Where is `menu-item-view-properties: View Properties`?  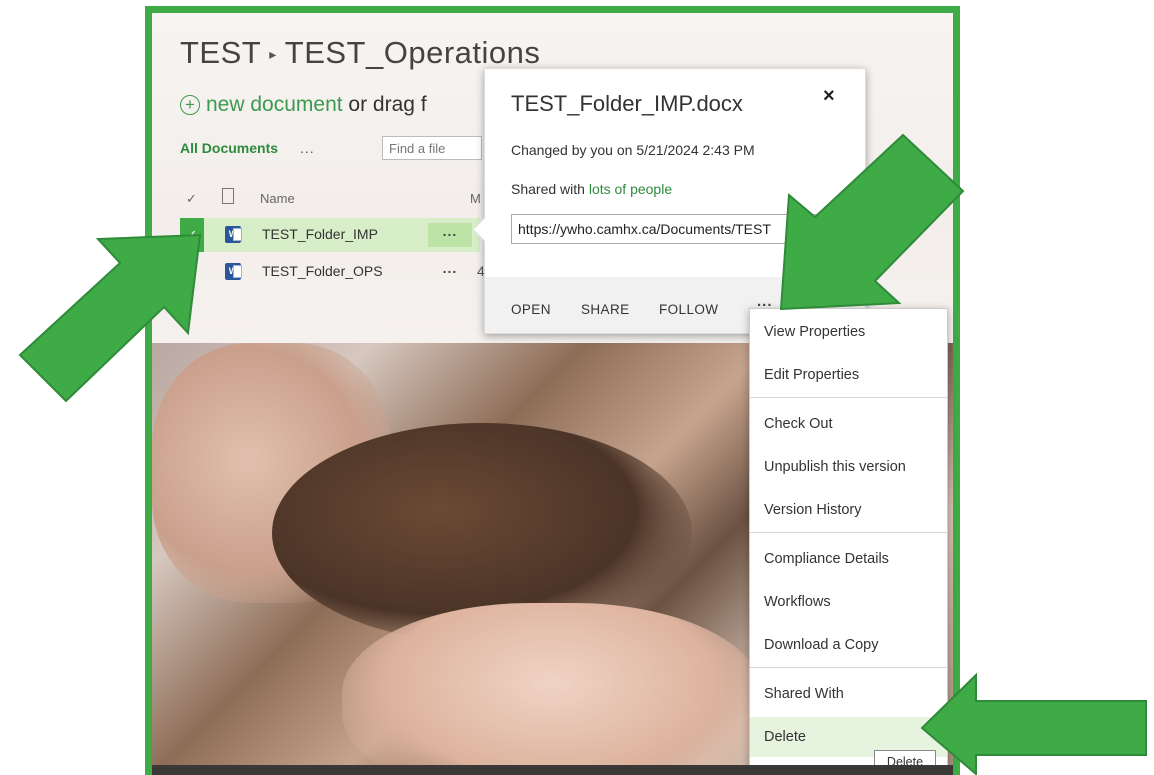 menu-item-view-properties: View Properties is located at coordinates (848, 332).